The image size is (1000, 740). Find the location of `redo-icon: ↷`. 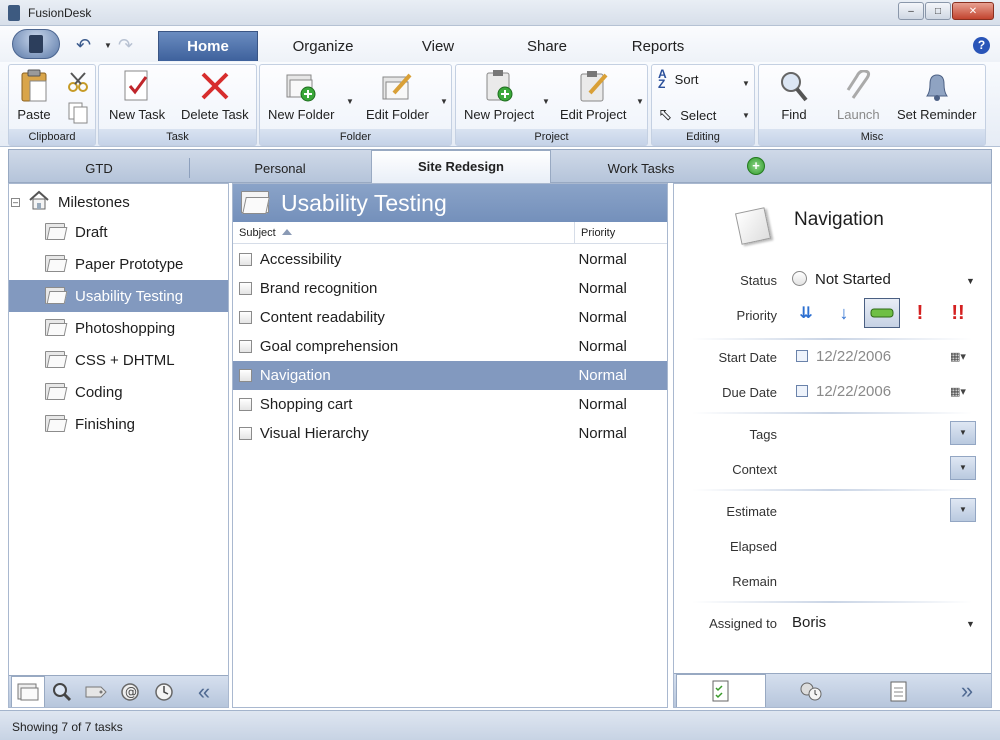

redo-icon: ↷ is located at coordinates (125, 45).